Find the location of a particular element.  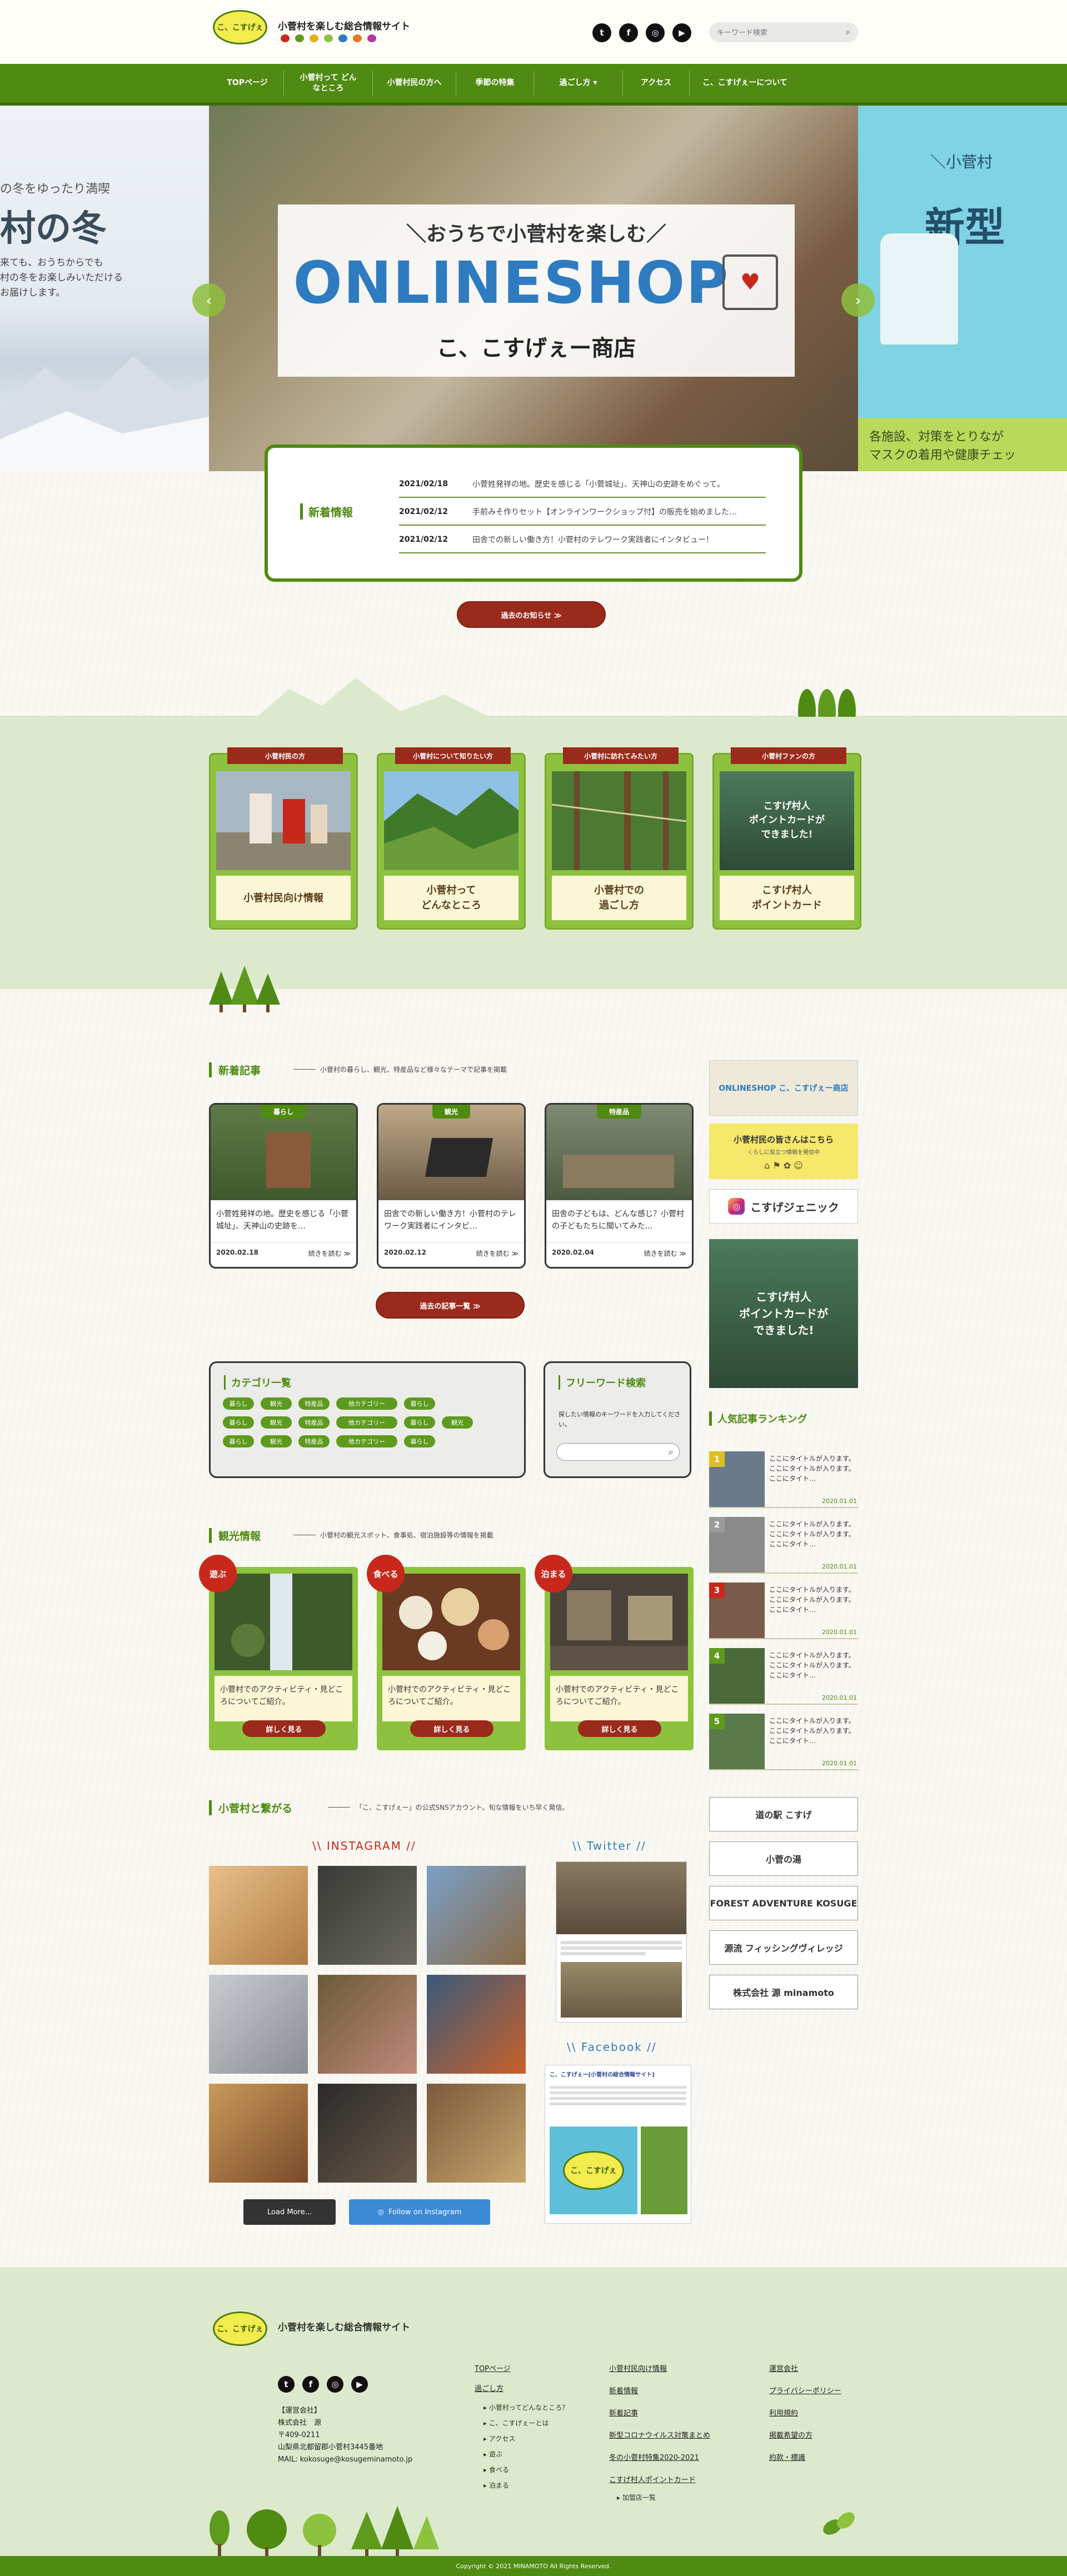

footer-link: 新着情報 is located at coordinates (623, 2390).